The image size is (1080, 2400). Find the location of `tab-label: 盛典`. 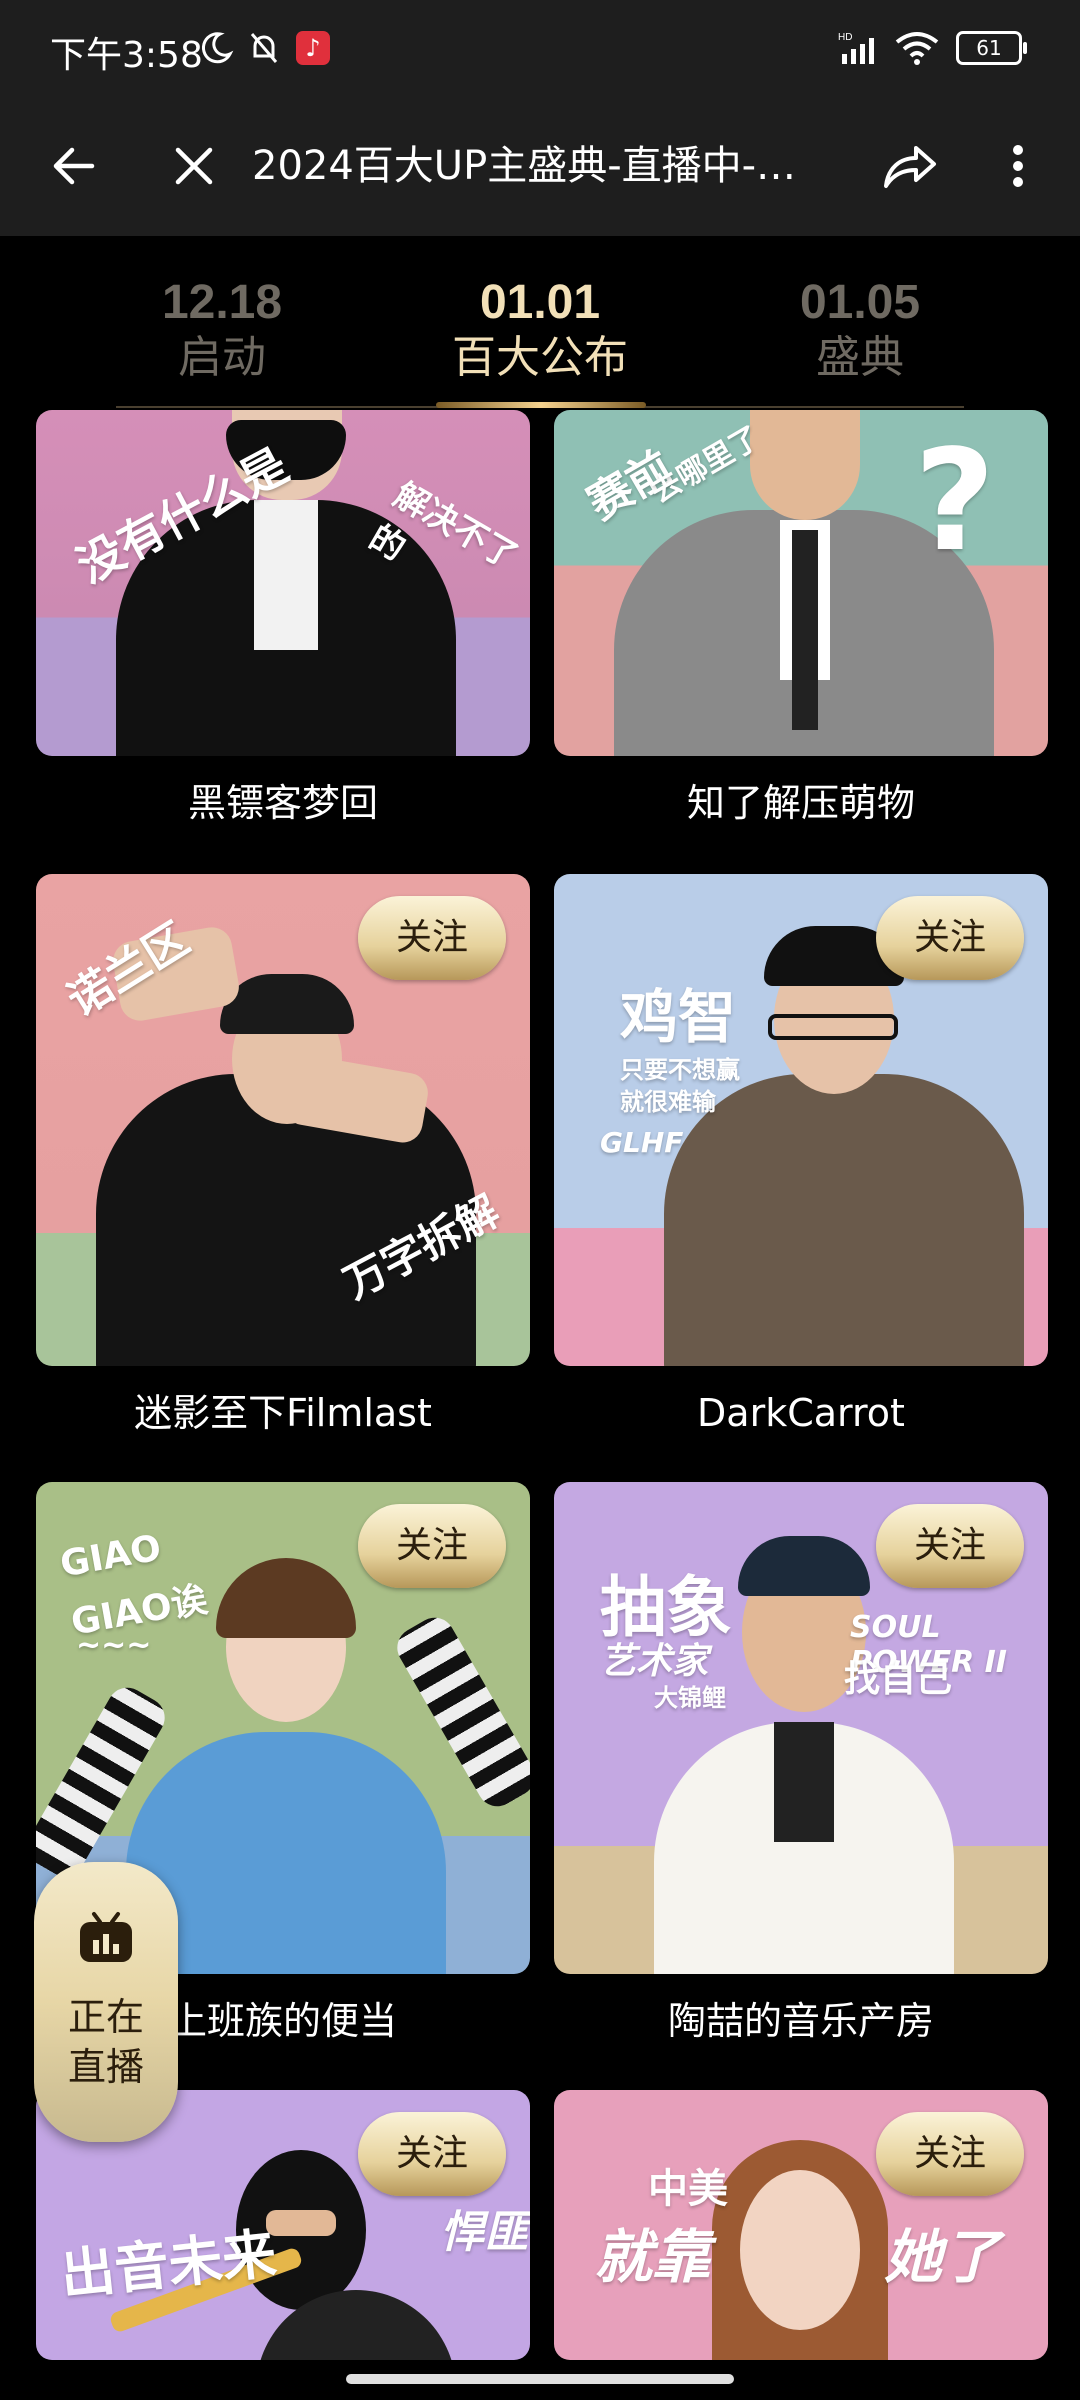

tab-label: 盛典 is located at coordinates (860, 357).